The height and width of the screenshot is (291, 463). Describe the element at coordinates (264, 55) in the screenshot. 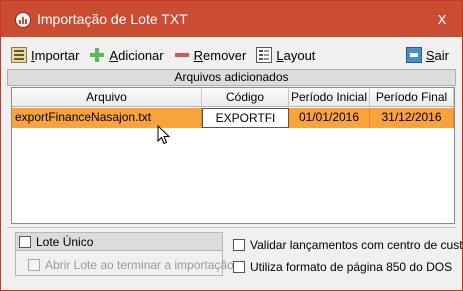

I see `layout-icon` at that location.